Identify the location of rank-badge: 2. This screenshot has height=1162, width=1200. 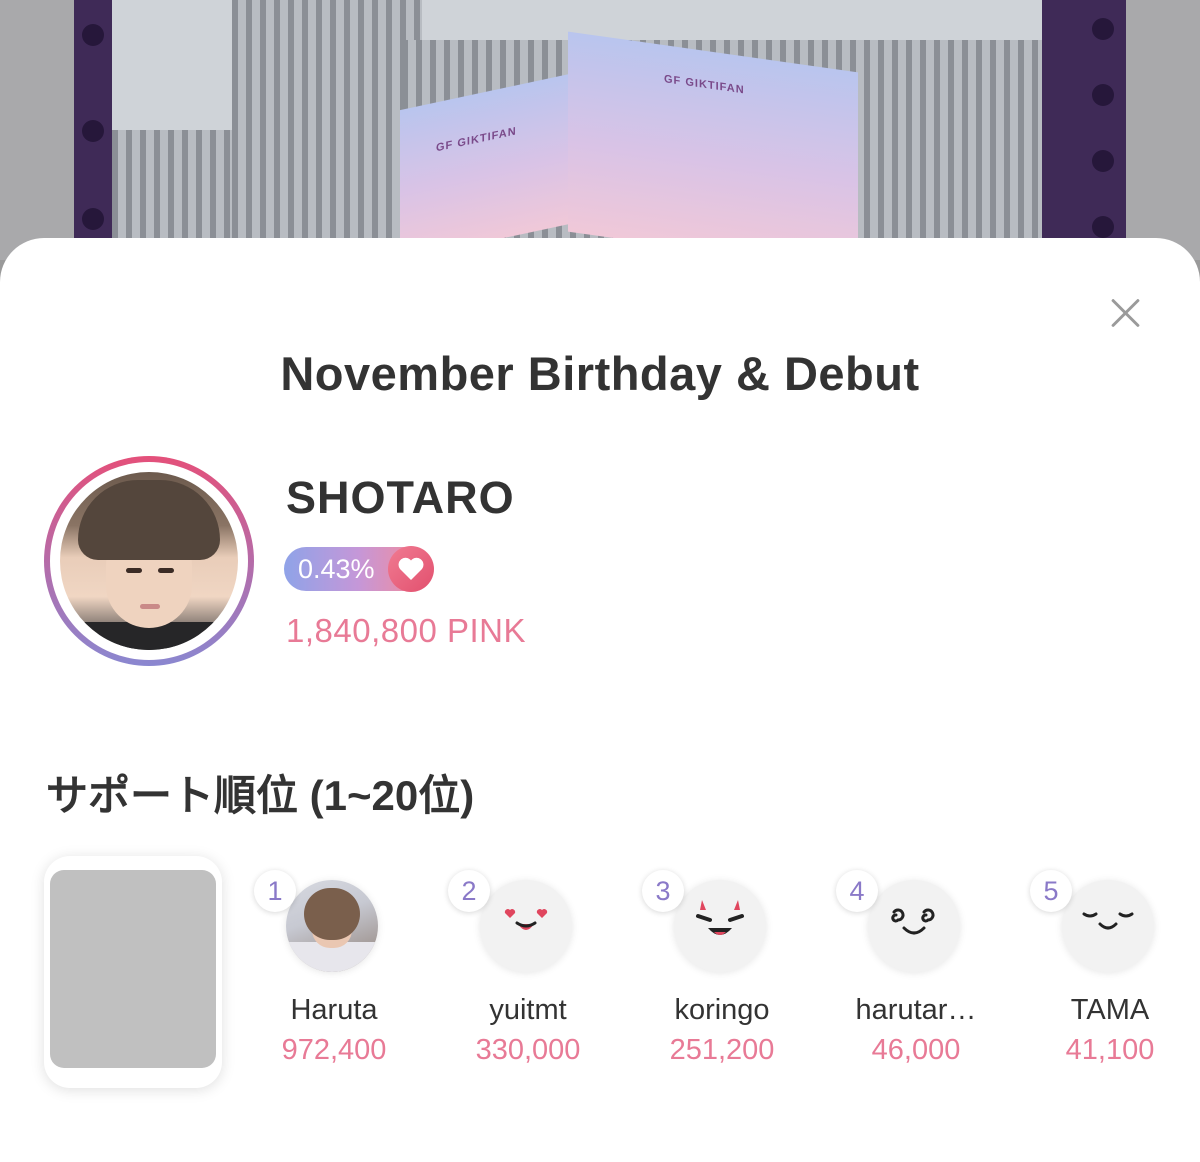
(469, 891).